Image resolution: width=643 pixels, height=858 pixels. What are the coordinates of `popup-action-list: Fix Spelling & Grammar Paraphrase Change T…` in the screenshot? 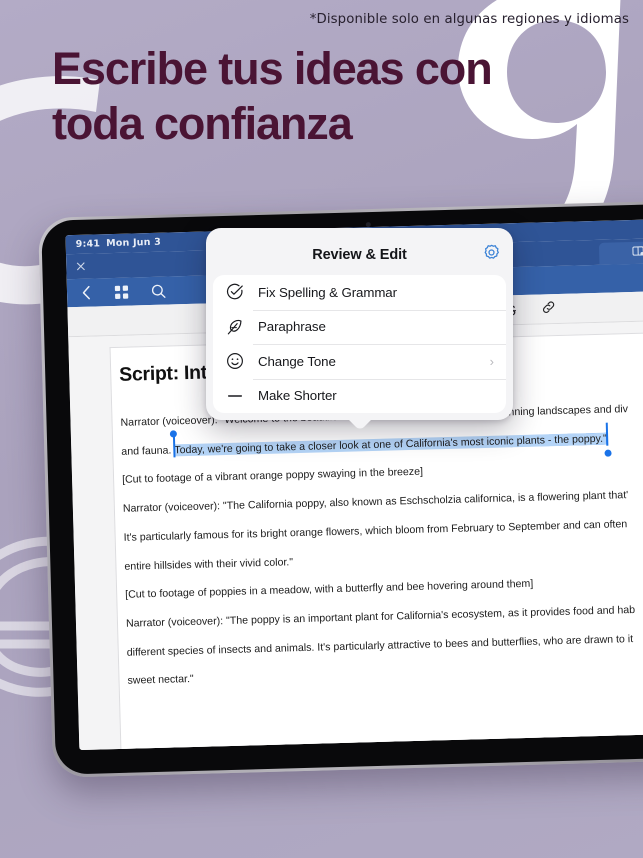 It's located at (359, 344).